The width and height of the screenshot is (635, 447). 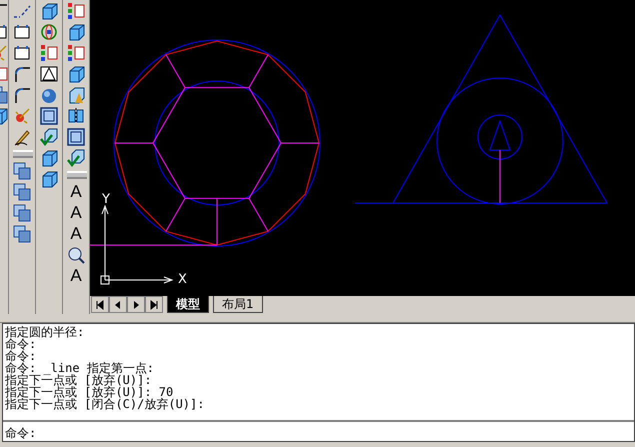 What do you see at coordinates (100, 304) in the screenshot?
I see `first-tab-icon` at bounding box center [100, 304].